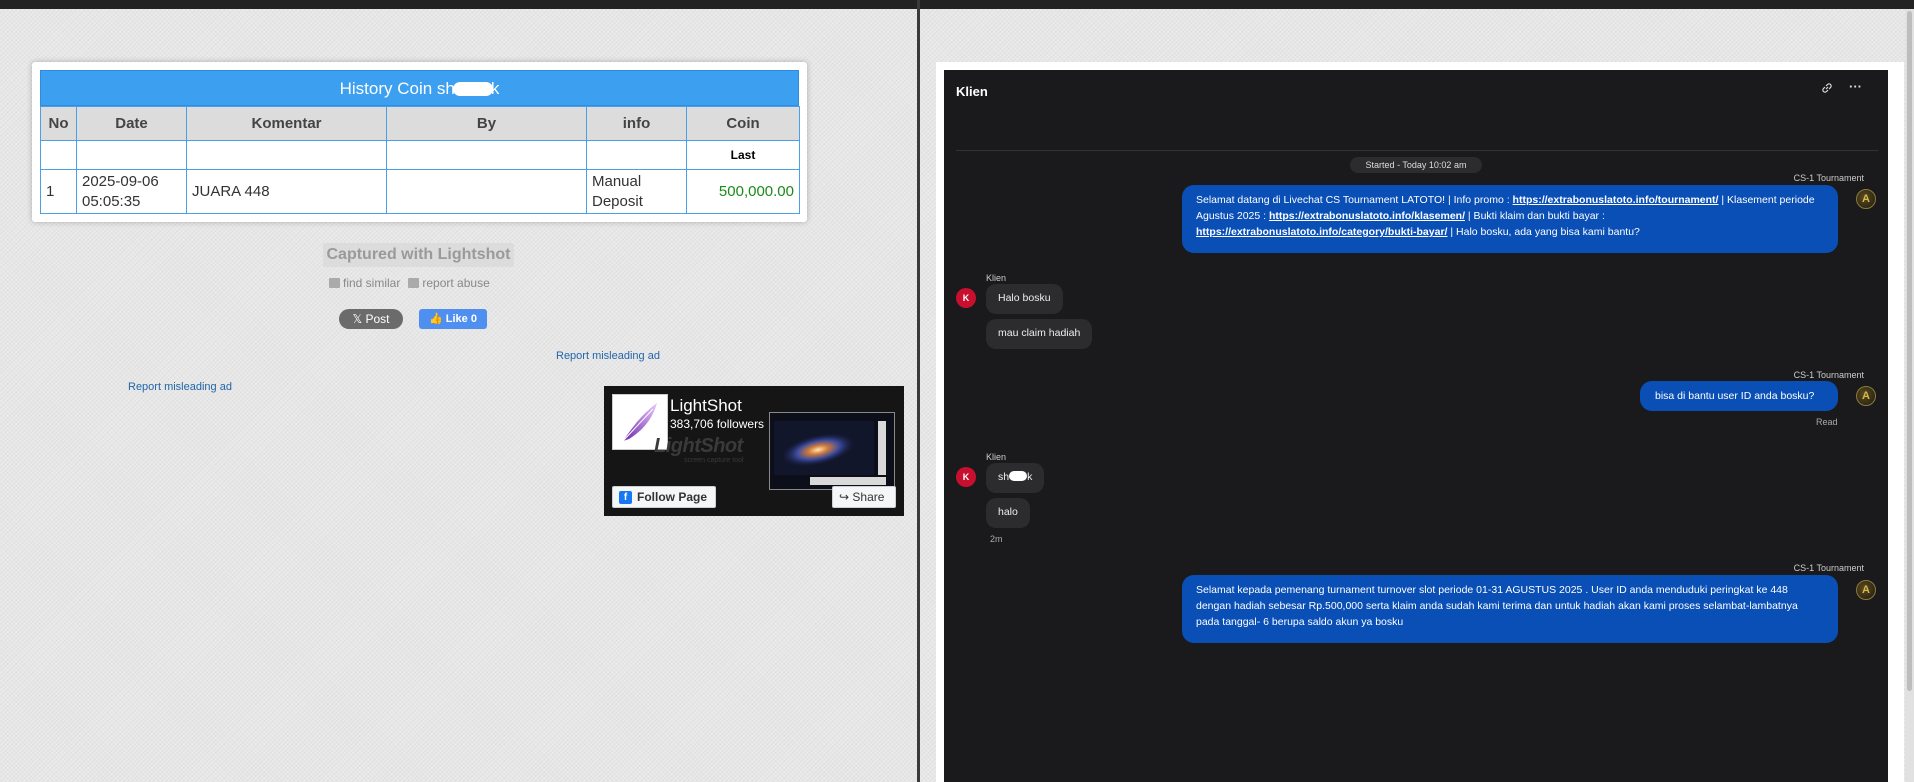  What do you see at coordinates (286, 123) in the screenshot?
I see `column-header-komentar: Komentar` at bounding box center [286, 123].